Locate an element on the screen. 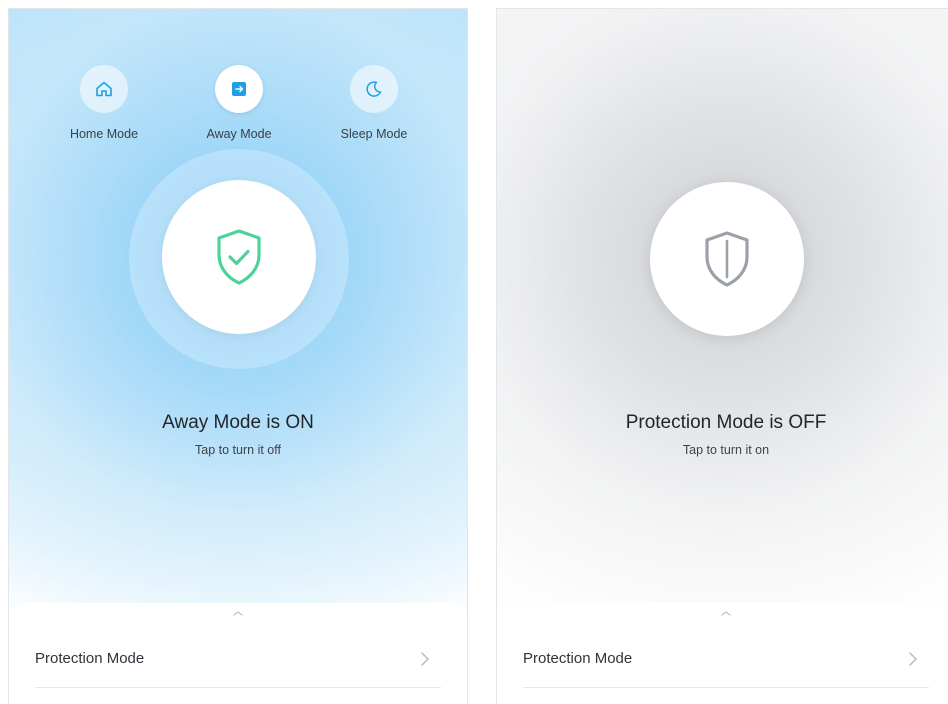  home-icon is located at coordinates (104, 89).